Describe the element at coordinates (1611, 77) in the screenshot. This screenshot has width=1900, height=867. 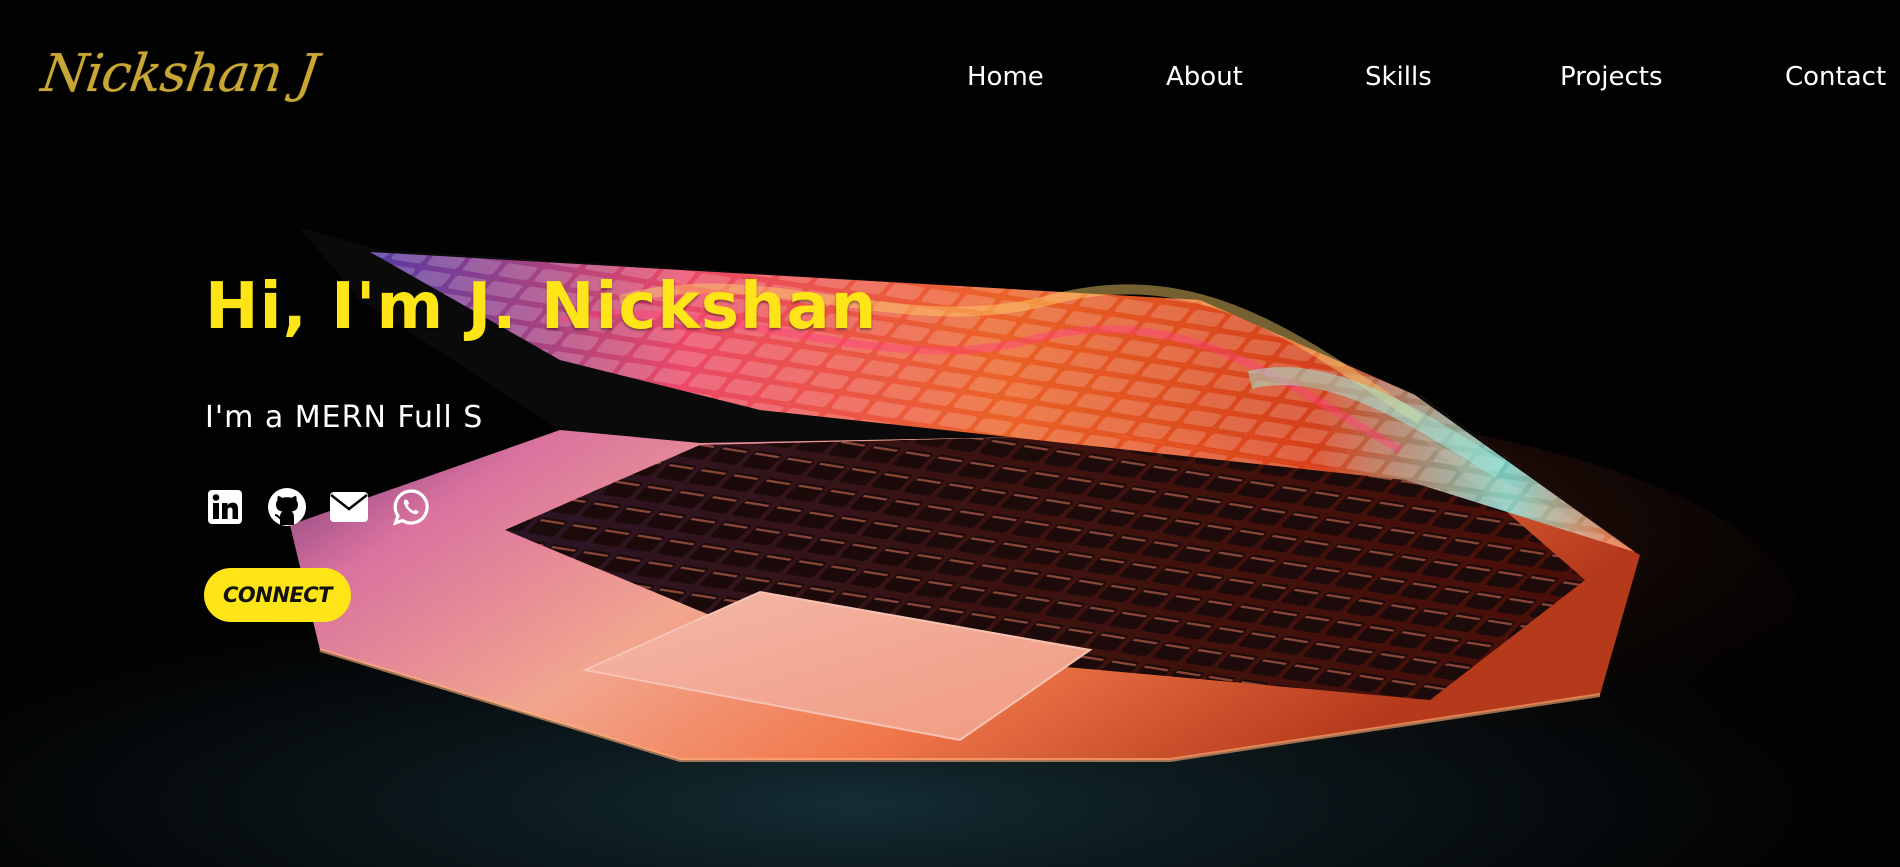
I see `nav-projects-link: Projects` at that location.